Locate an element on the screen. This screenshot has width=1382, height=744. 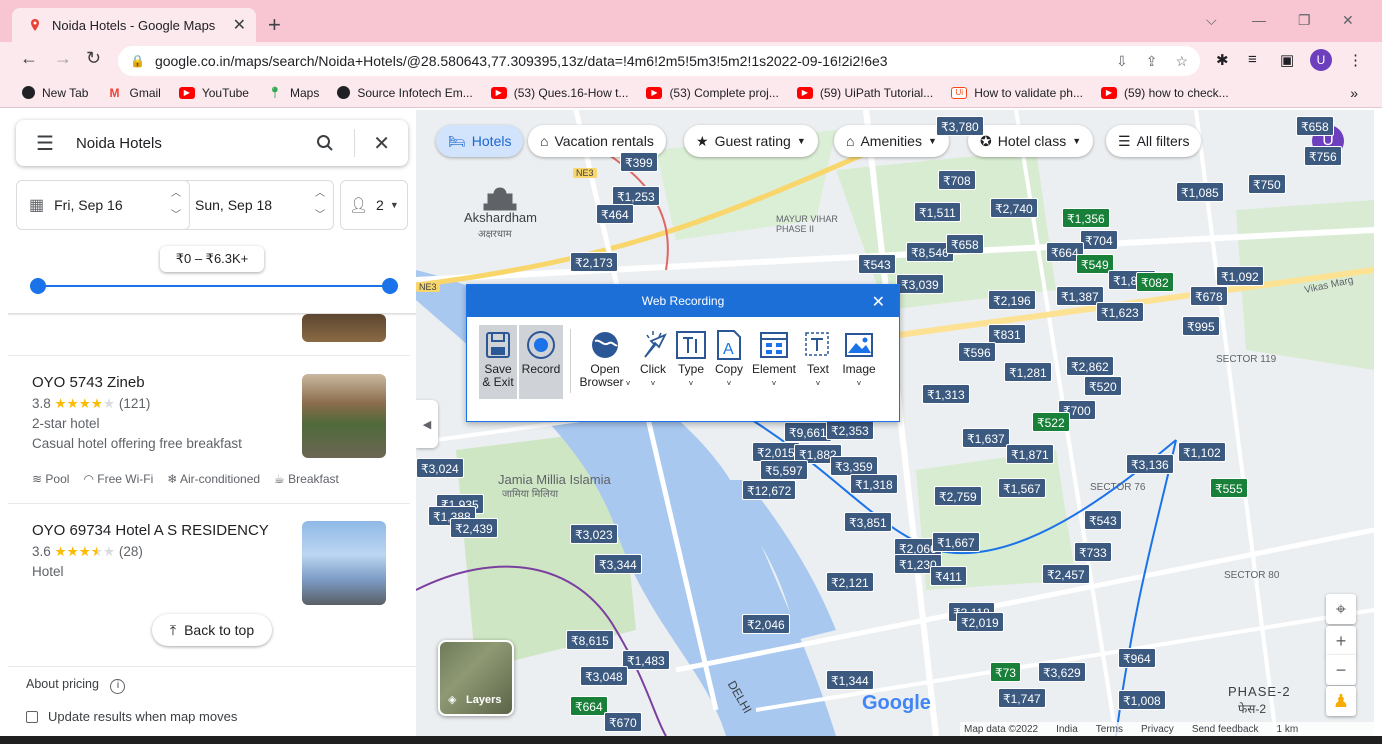
price-pin: ₹411 is located at coordinates (948, 576).